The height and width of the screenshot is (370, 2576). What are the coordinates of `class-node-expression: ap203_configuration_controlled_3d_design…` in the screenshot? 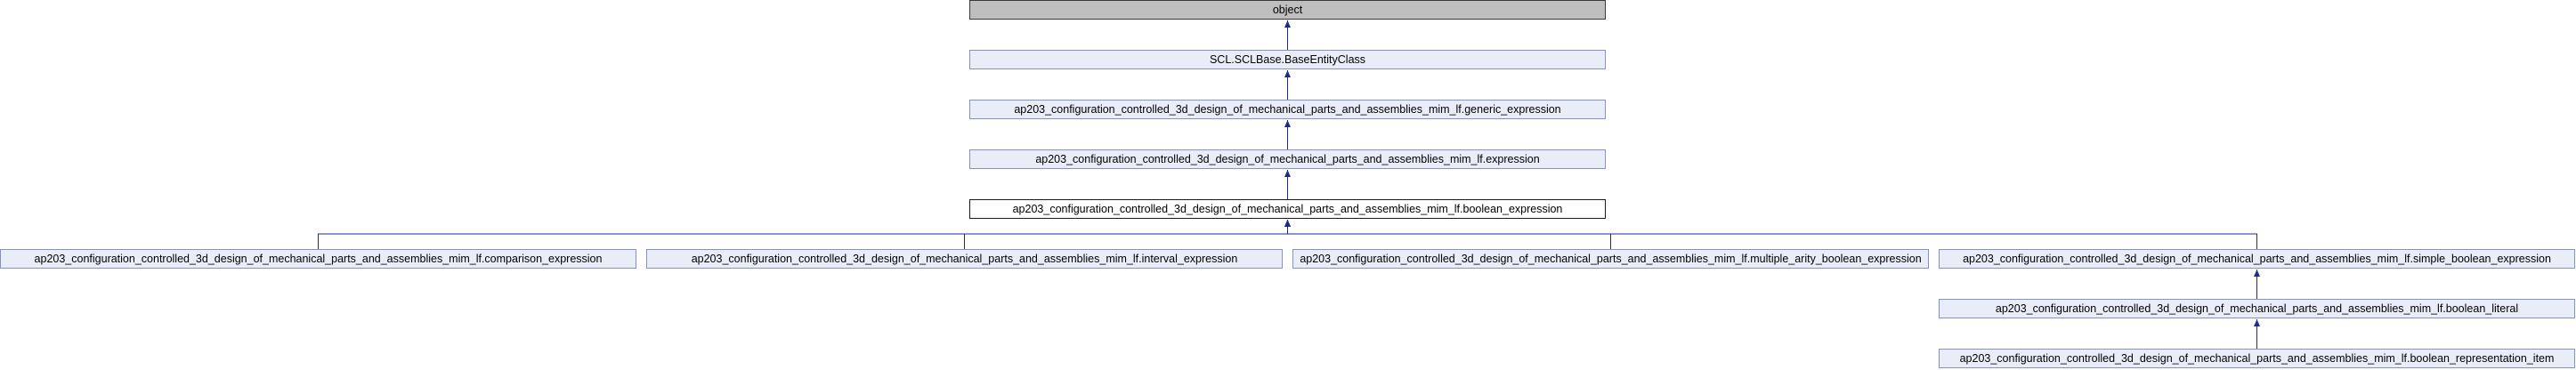 It's located at (1288, 159).